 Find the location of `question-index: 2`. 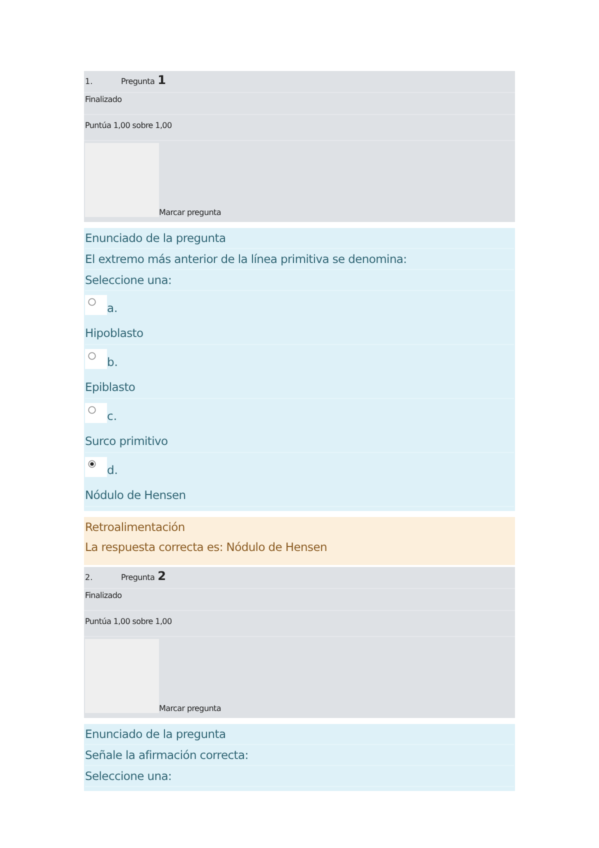

question-index: 2 is located at coordinates (162, 576).